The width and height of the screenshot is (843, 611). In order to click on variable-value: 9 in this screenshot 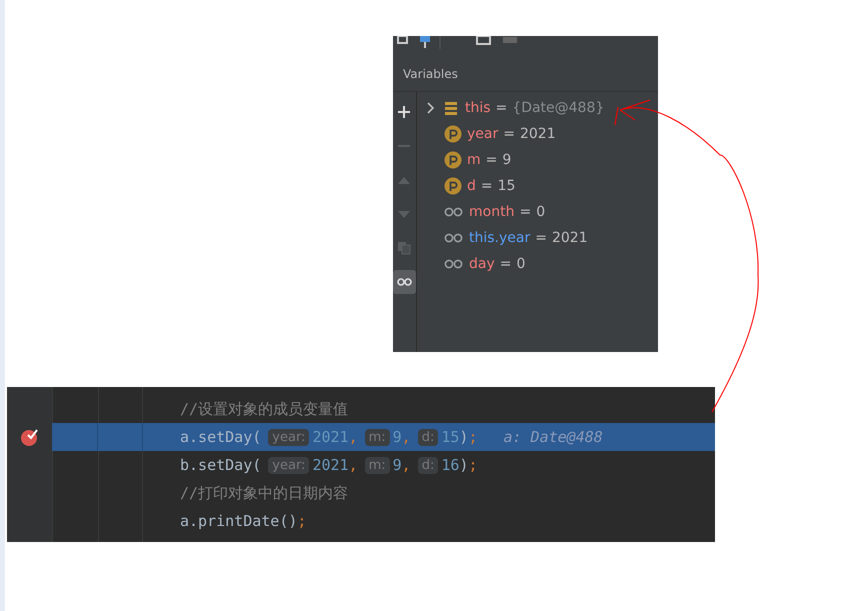, I will do `click(507, 160)`.